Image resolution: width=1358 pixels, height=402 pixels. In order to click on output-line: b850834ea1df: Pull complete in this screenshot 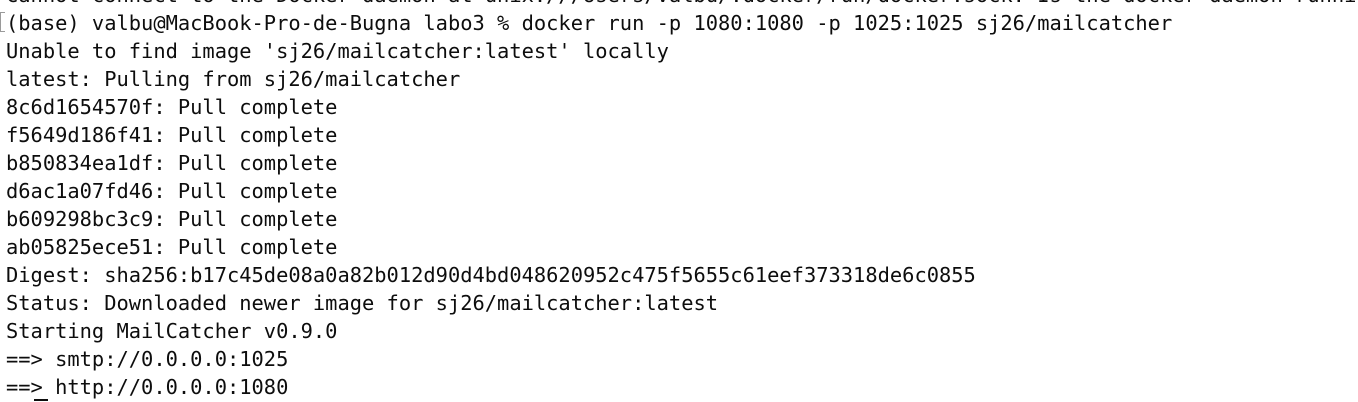, I will do `click(172, 163)`.